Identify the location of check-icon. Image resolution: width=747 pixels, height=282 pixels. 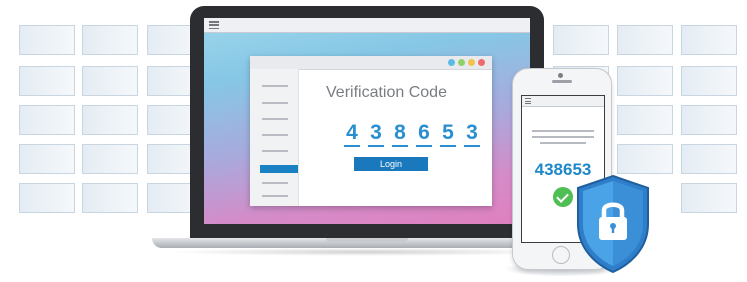
(563, 197).